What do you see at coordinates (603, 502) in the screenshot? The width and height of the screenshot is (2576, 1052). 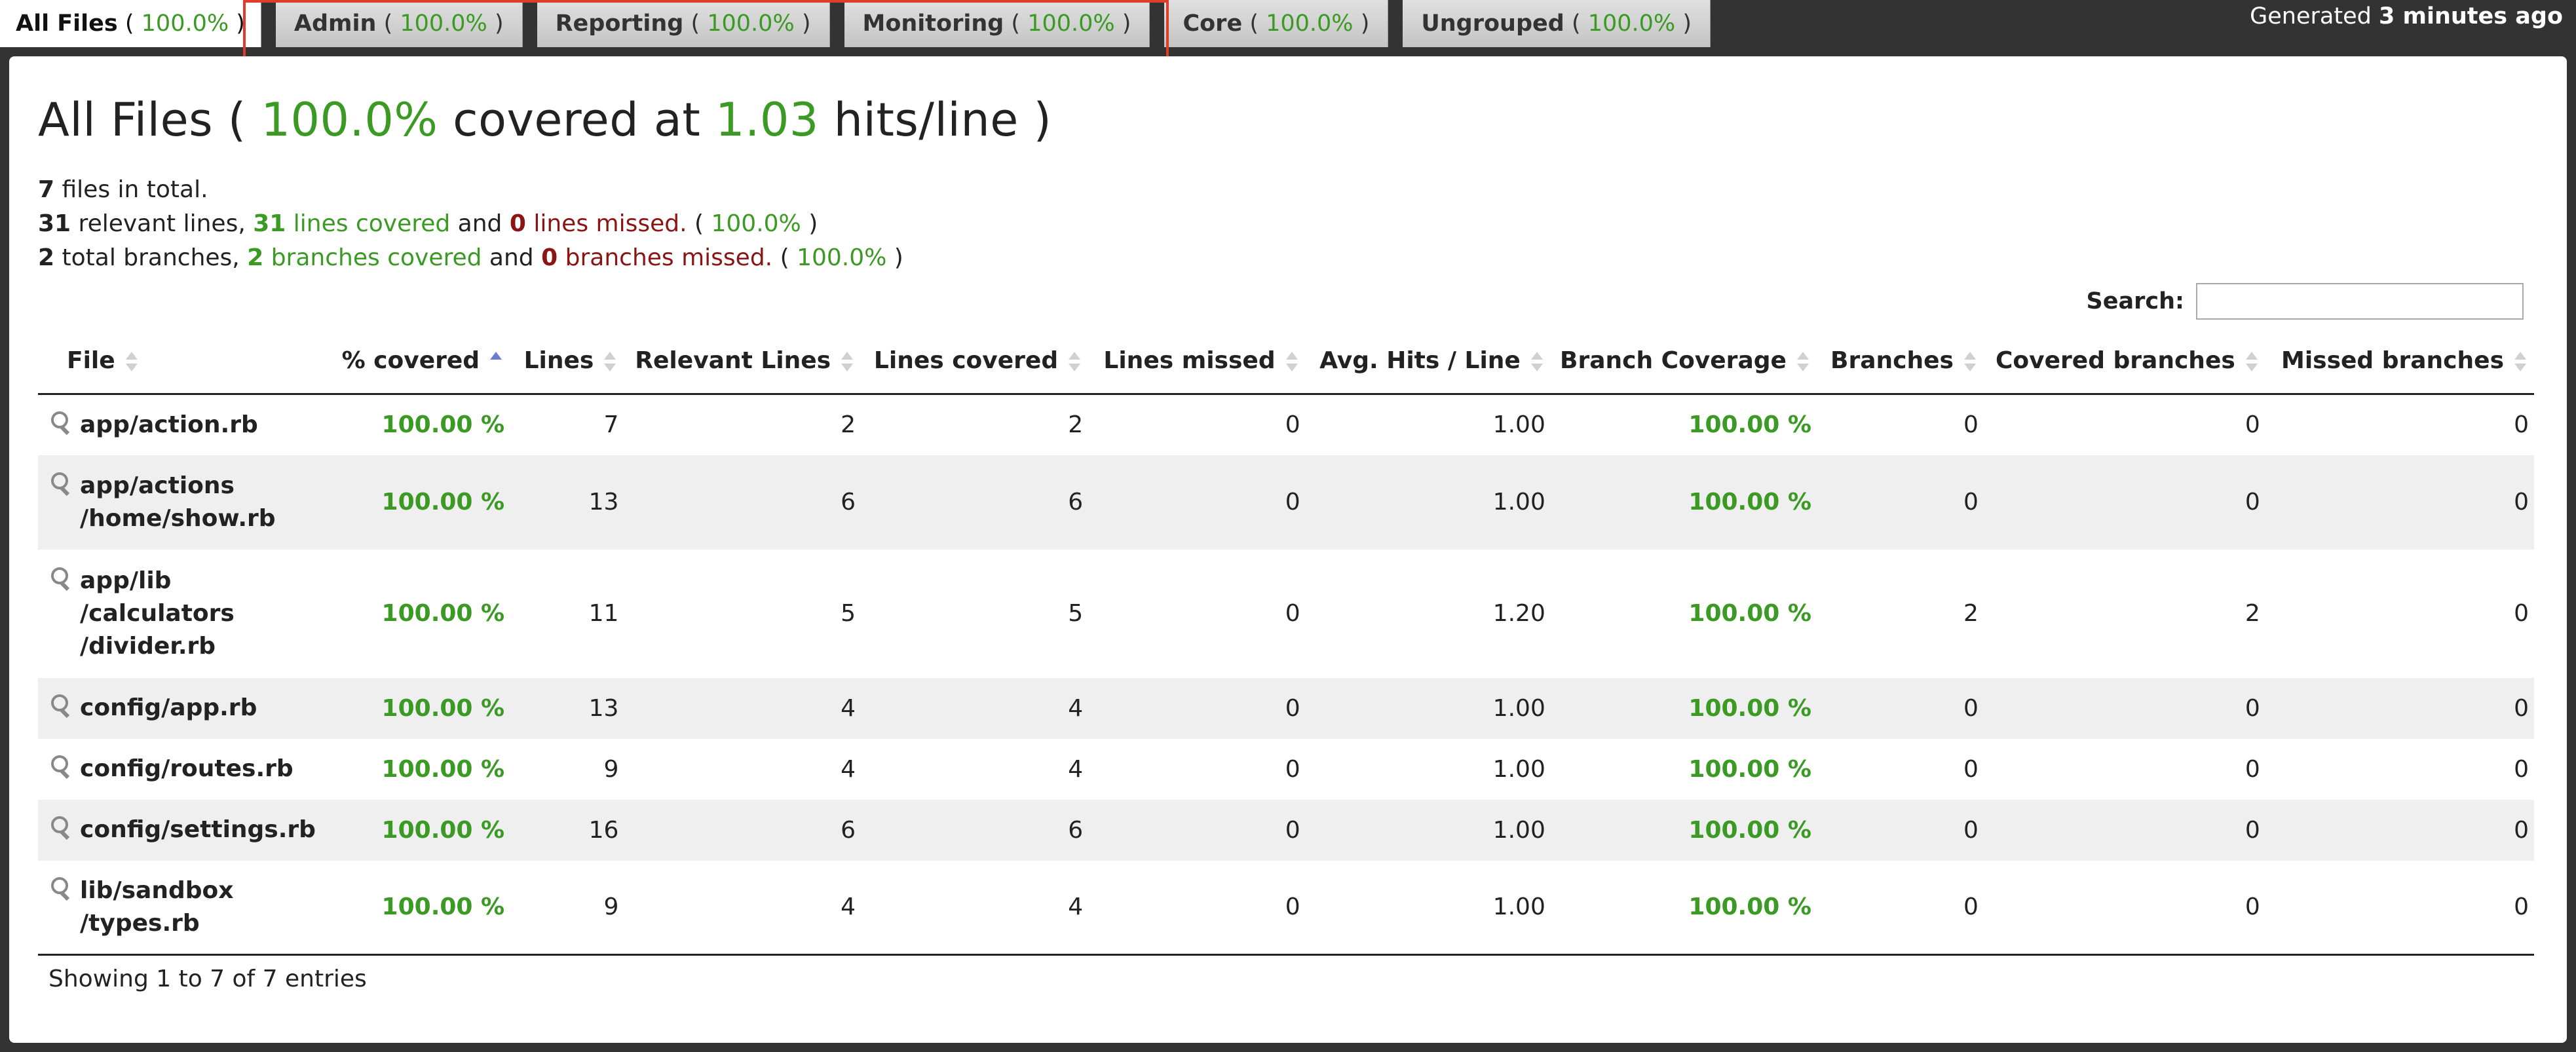 I see `lines-cell: 13` at bounding box center [603, 502].